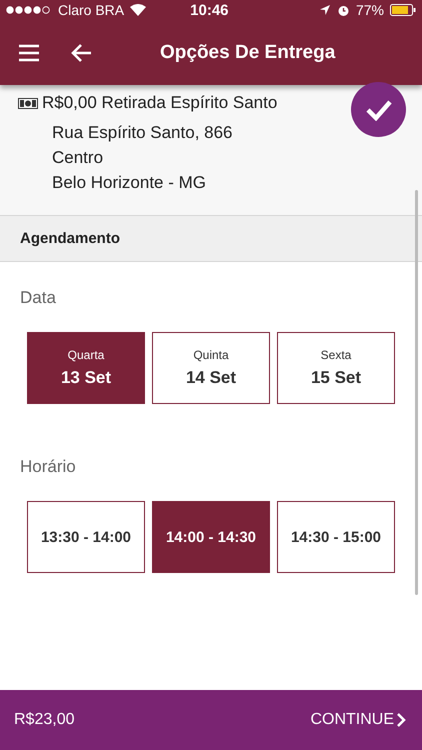 The width and height of the screenshot is (422, 750). I want to click on wifi-icon, so click(138, 10).